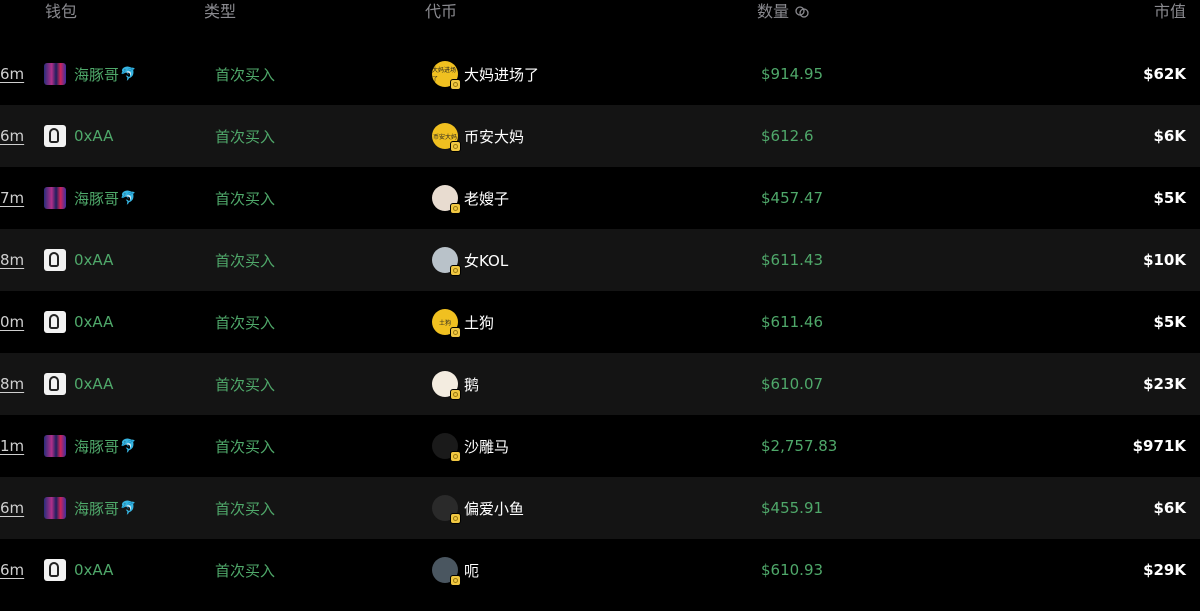 The image size is (1200, 611). What do you see at coordinates (600, 446) in the screenshot?
I see `table-row: 1m 海豚哥 🐬 首次买入 沙雕马 $2,757.83 $971K` at bounding box center [600, 446].